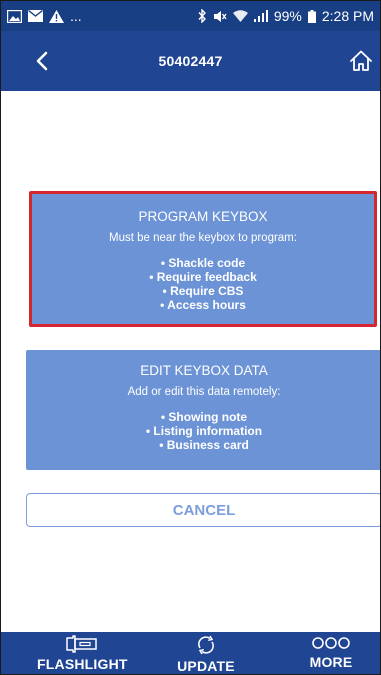 Image resolution: width=381 pixels, height=675 pixels. What do you see at coordinates (331, 653) in the screenshot?
I see `more-button: MORE` at bounding box center [331, 653].